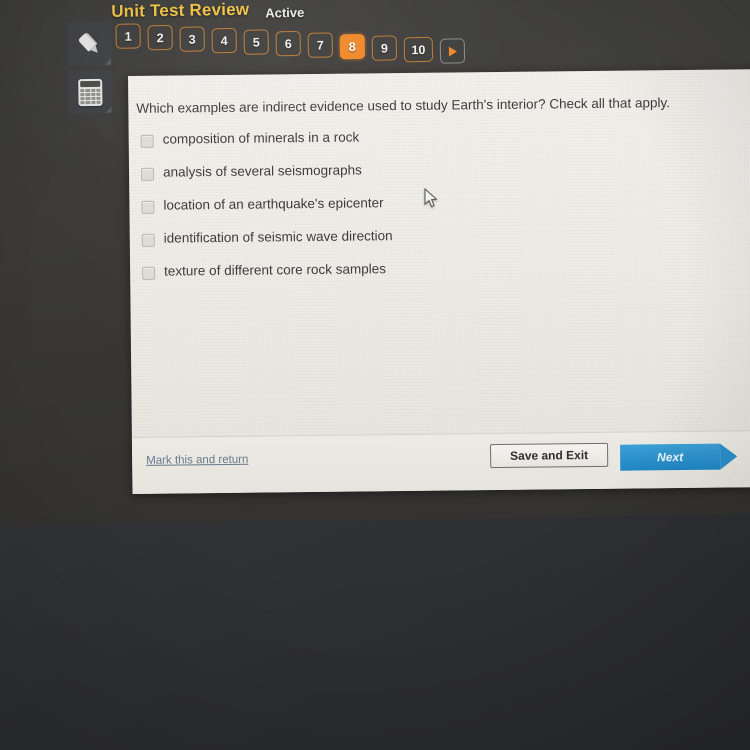  Describe the element at coordinates (431, 198) in the screenshot. I see `arrow-pointer-icon` at that location.